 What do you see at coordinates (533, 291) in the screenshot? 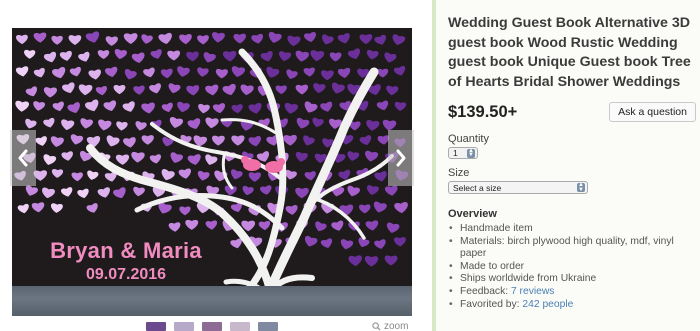
I see `reviews-link: 7 reviews` at bounding box center [533, 291].